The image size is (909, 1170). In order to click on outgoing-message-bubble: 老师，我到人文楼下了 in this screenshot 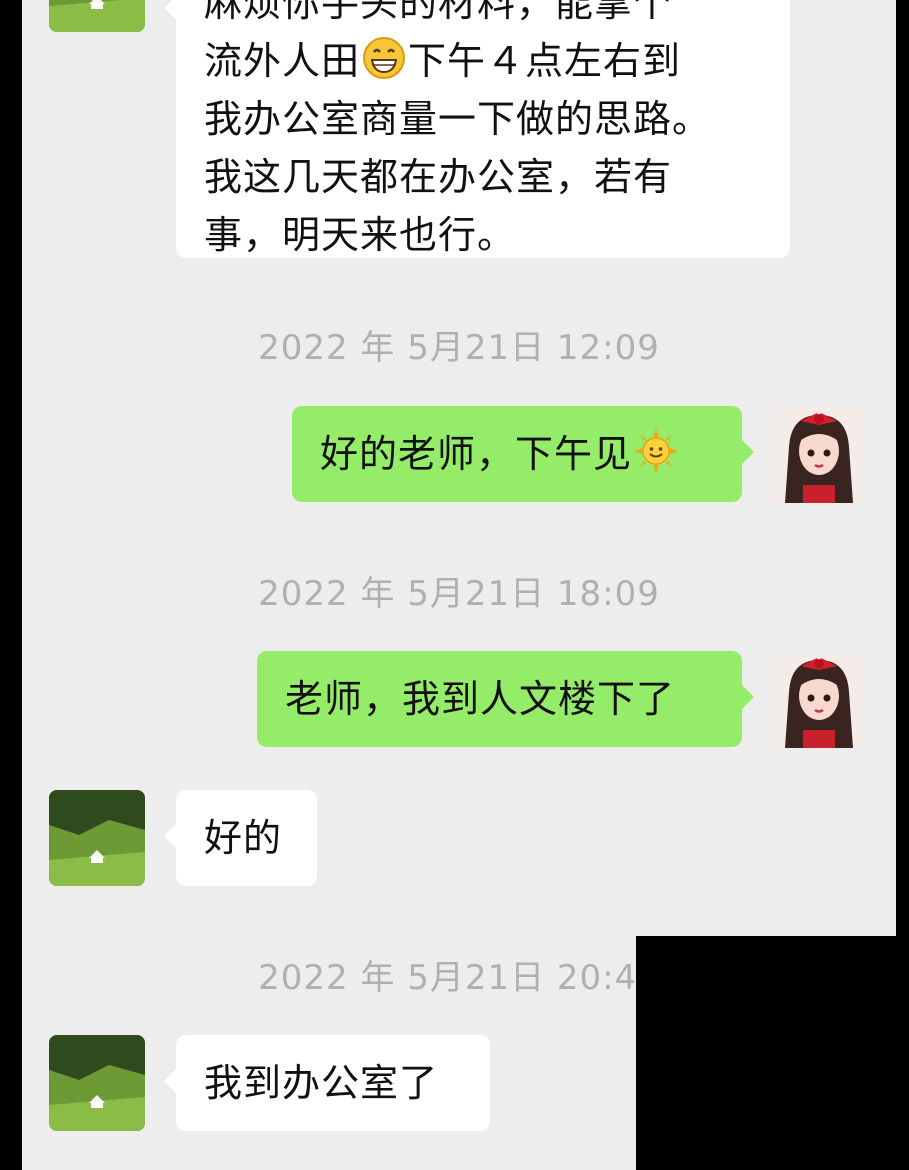, I will do `click(505, 699)`.